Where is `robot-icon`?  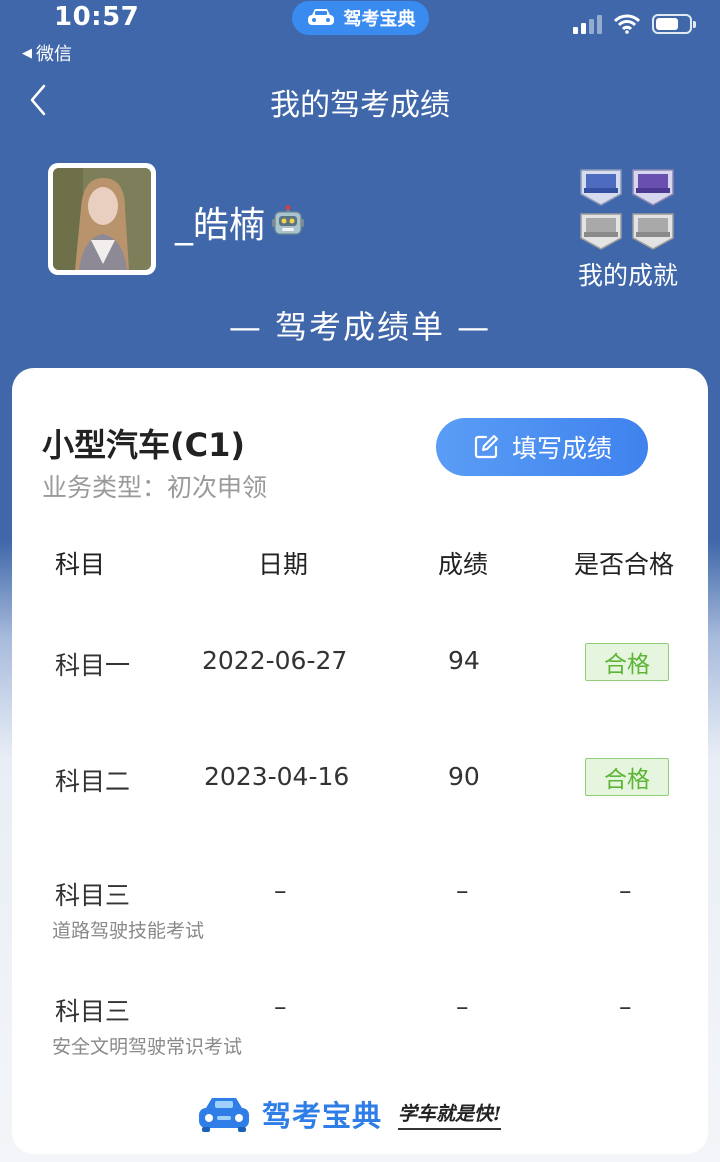
robot-icon is located at coordinates (288, 220).